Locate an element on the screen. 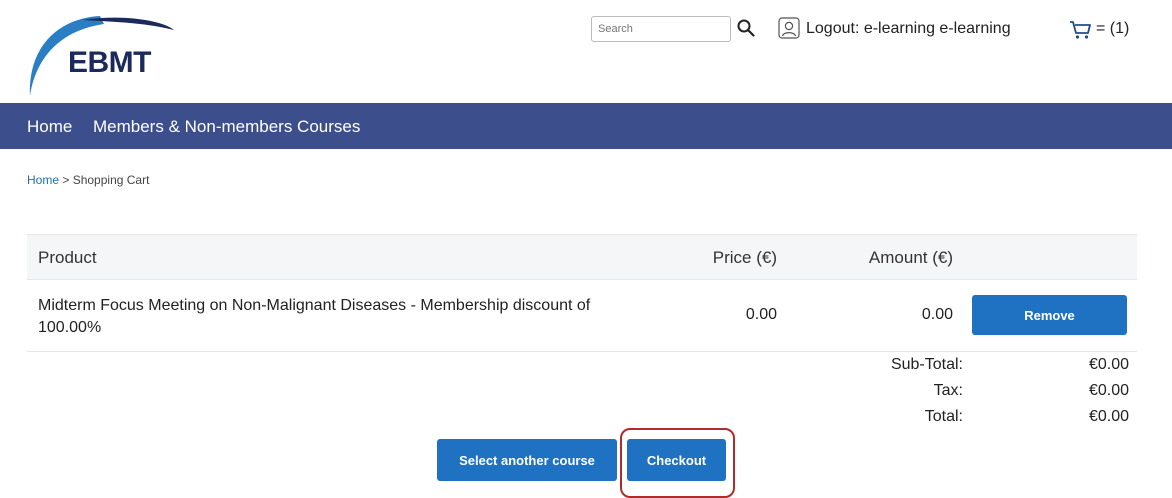 This screenshot has height=498, width=1172. main-nav: Home Members & Non-members Courses is located at coordinates (586, 126).